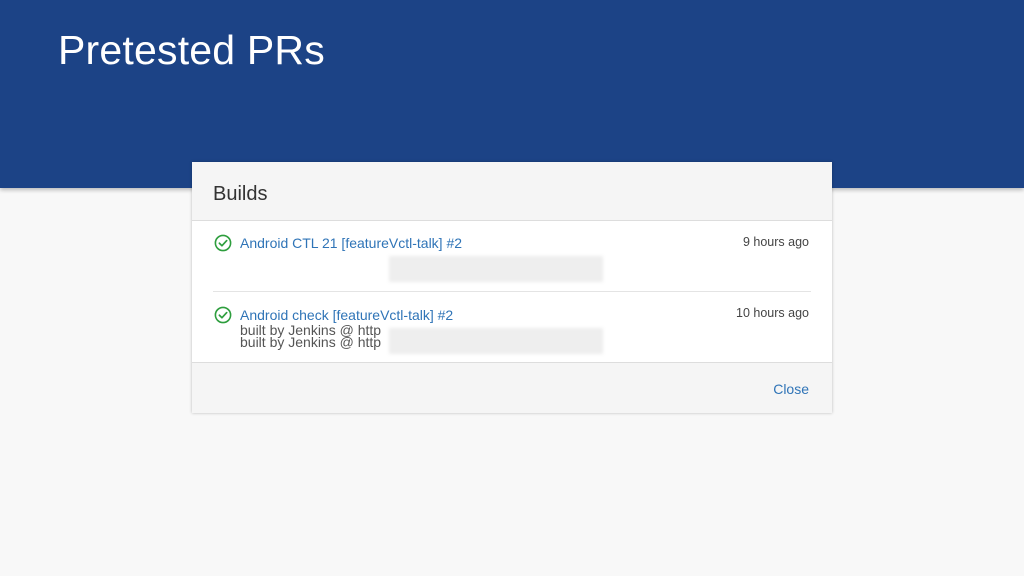 The width and height of the screenshot is (1024, 576). What do you see at coordinates (311, 342) in the screenshot?
I see `built-by-text: built by Jenkins @ http` at bounding box center [311, 342].